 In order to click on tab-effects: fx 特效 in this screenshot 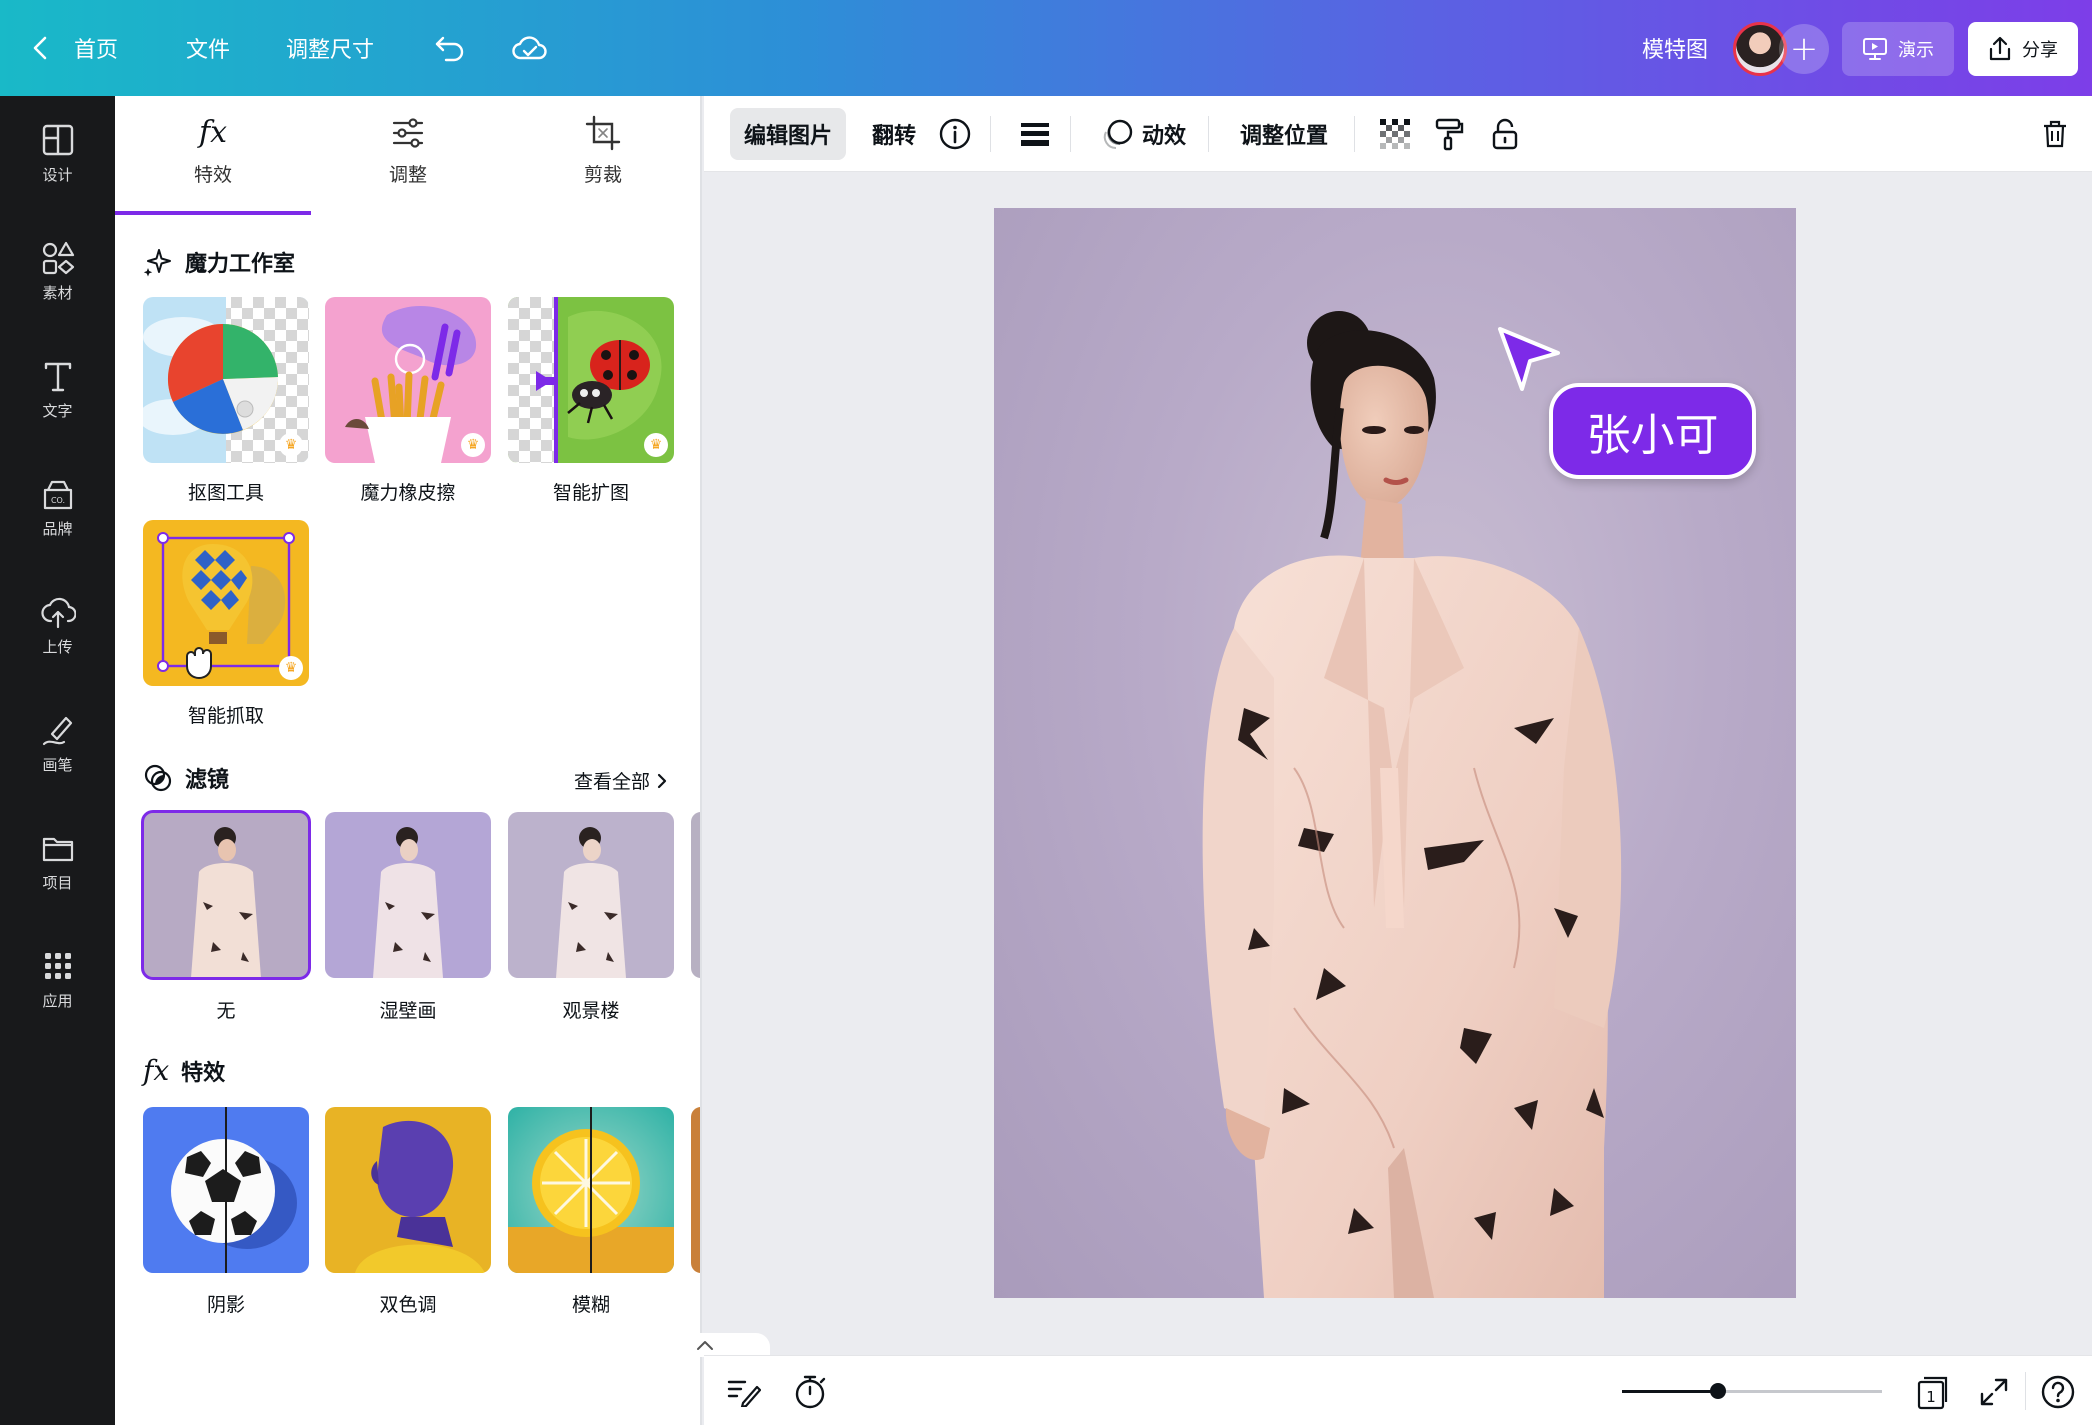, I will do `click(213, 164)`.